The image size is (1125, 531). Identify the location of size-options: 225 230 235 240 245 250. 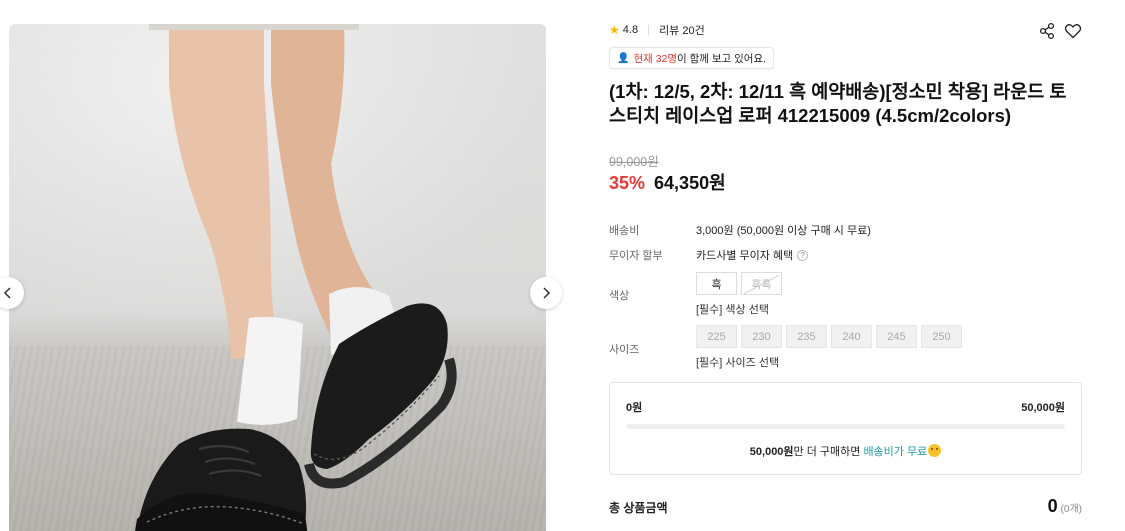
(829, 336).